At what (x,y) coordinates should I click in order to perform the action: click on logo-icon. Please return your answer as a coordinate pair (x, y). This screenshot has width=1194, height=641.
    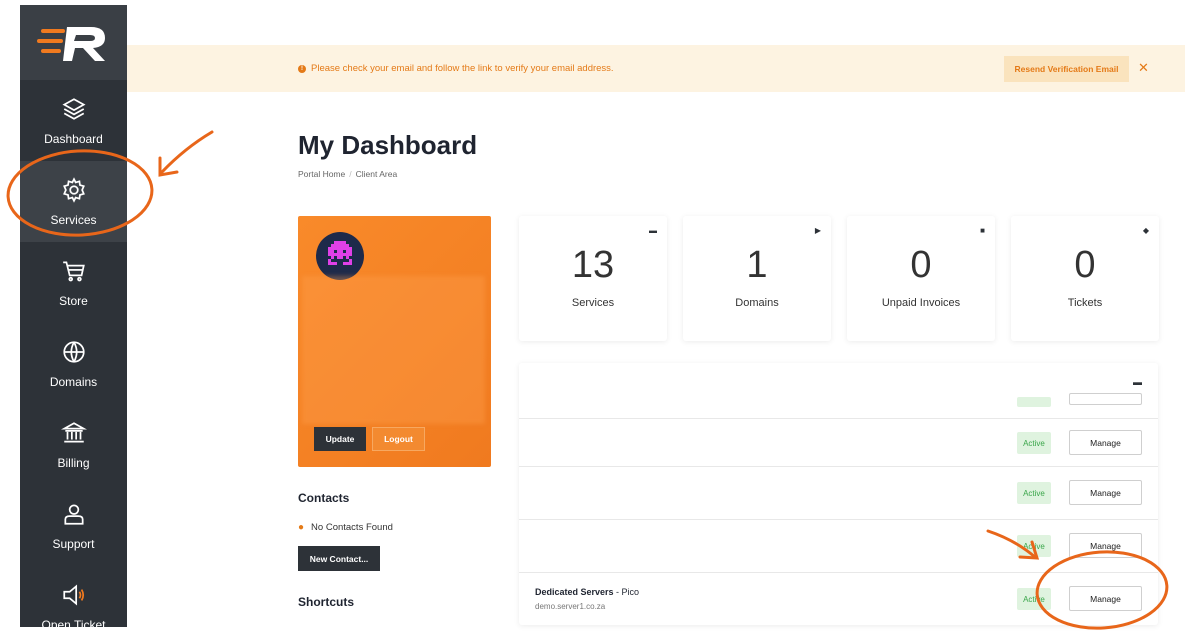
    Looking at the image, I should click on (70, 43).